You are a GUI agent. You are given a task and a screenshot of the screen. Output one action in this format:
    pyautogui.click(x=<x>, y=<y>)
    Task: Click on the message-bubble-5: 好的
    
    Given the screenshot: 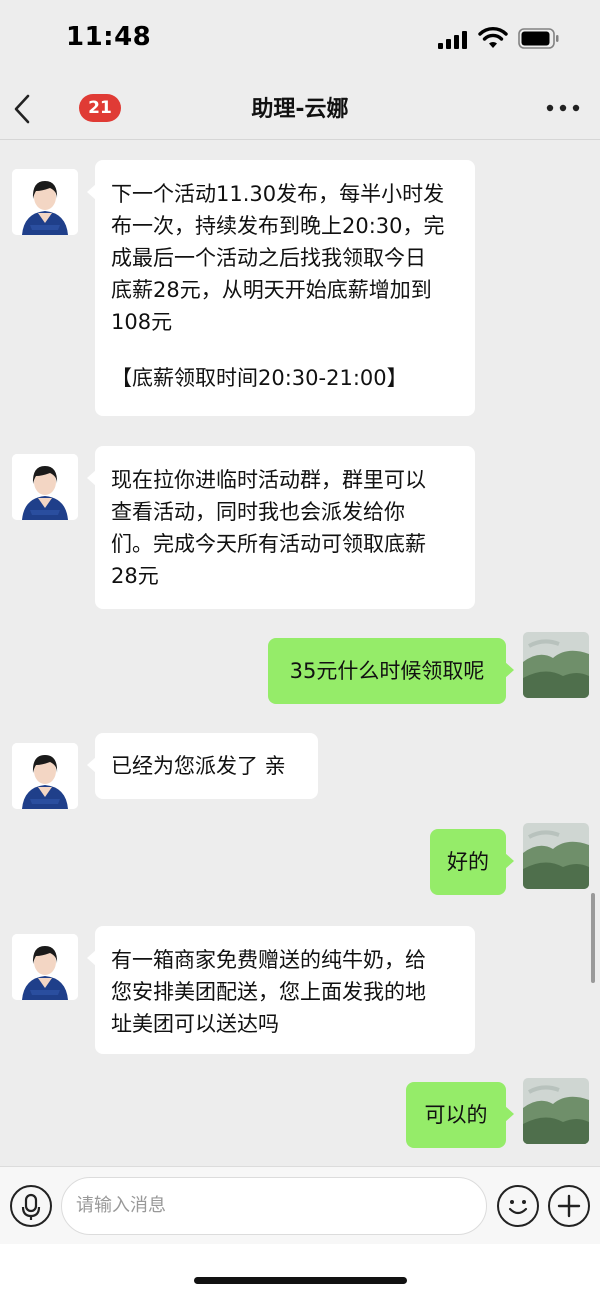 What is the action you would take?
    pyautogui.click(x=472, y=862)
    